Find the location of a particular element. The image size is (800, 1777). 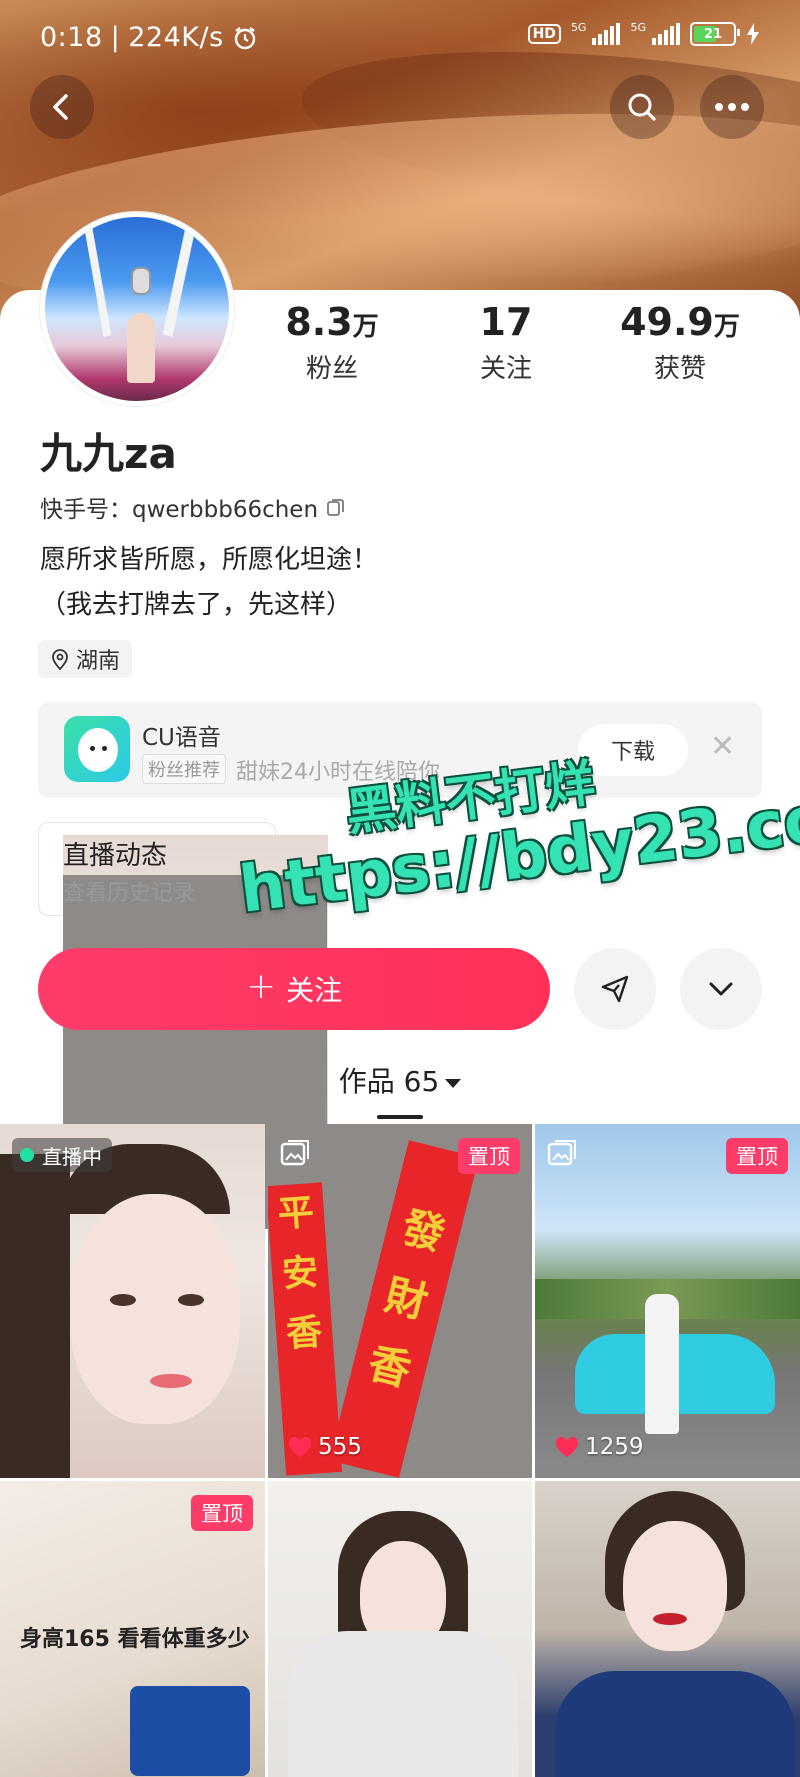

more-dots-icon is located at coordinates (732, 107).